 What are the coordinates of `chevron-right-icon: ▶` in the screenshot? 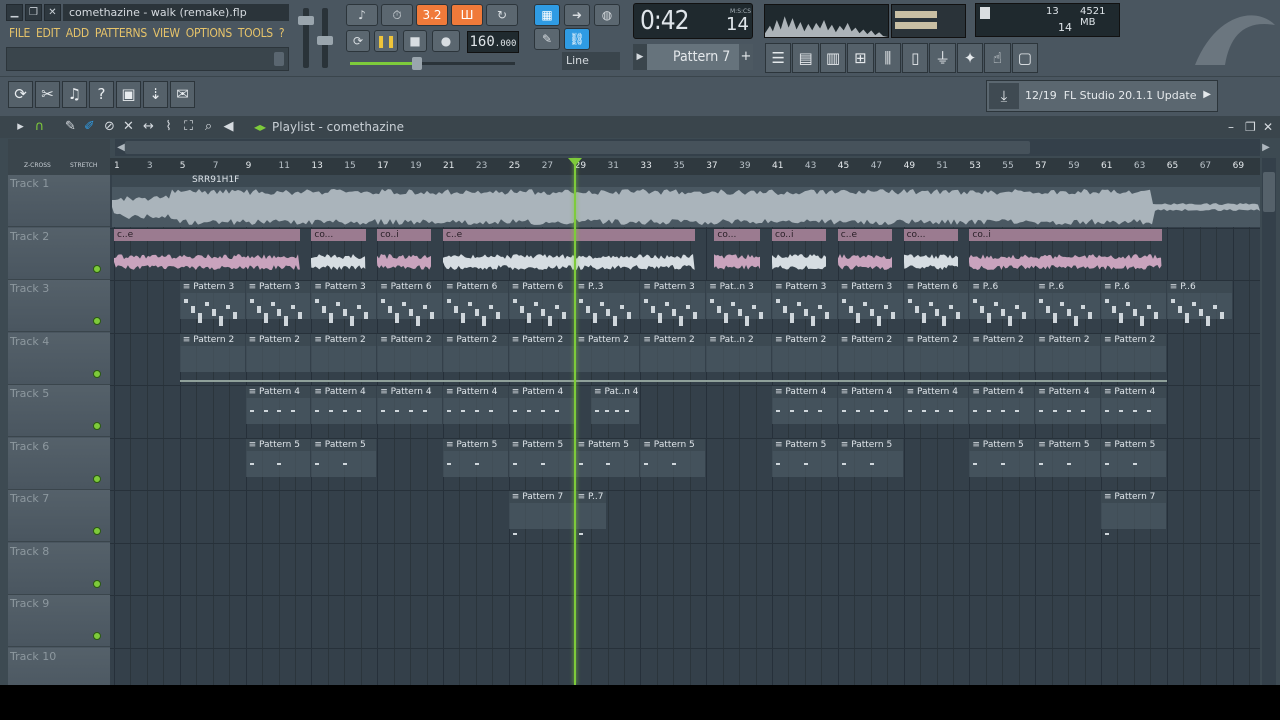 It's located at (1207, 94).